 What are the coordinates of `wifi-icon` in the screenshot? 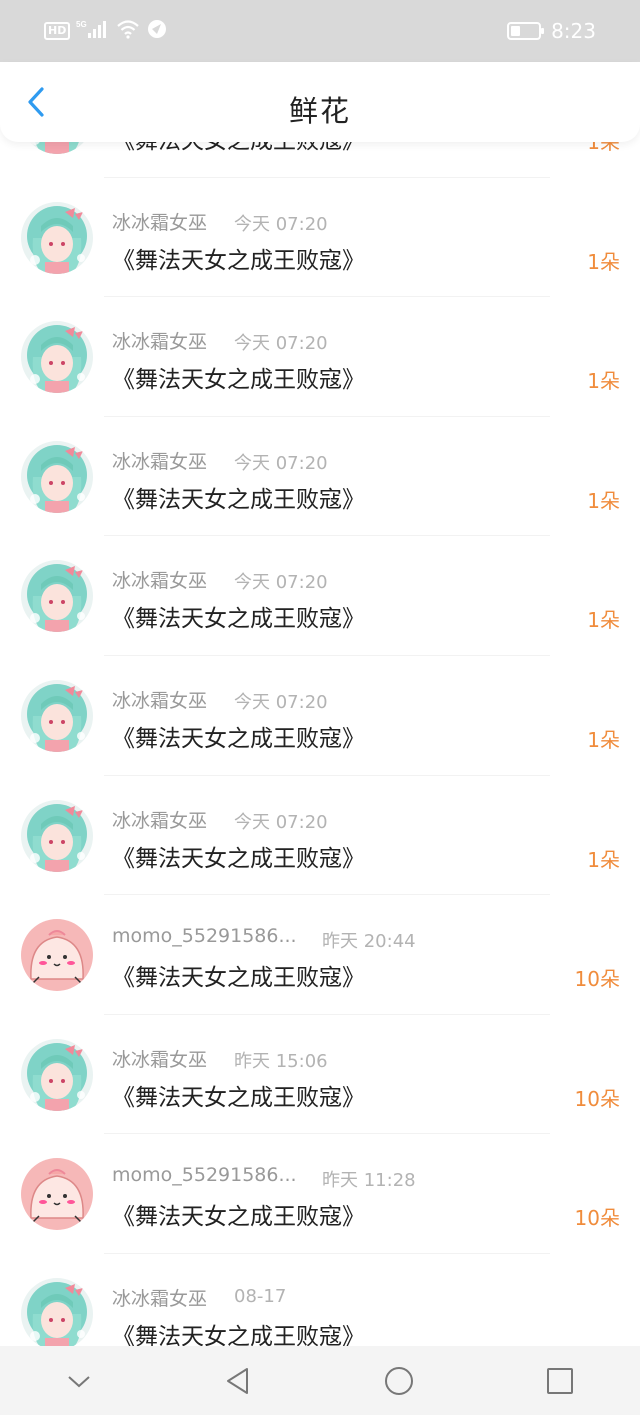 It's located at (128, 31).